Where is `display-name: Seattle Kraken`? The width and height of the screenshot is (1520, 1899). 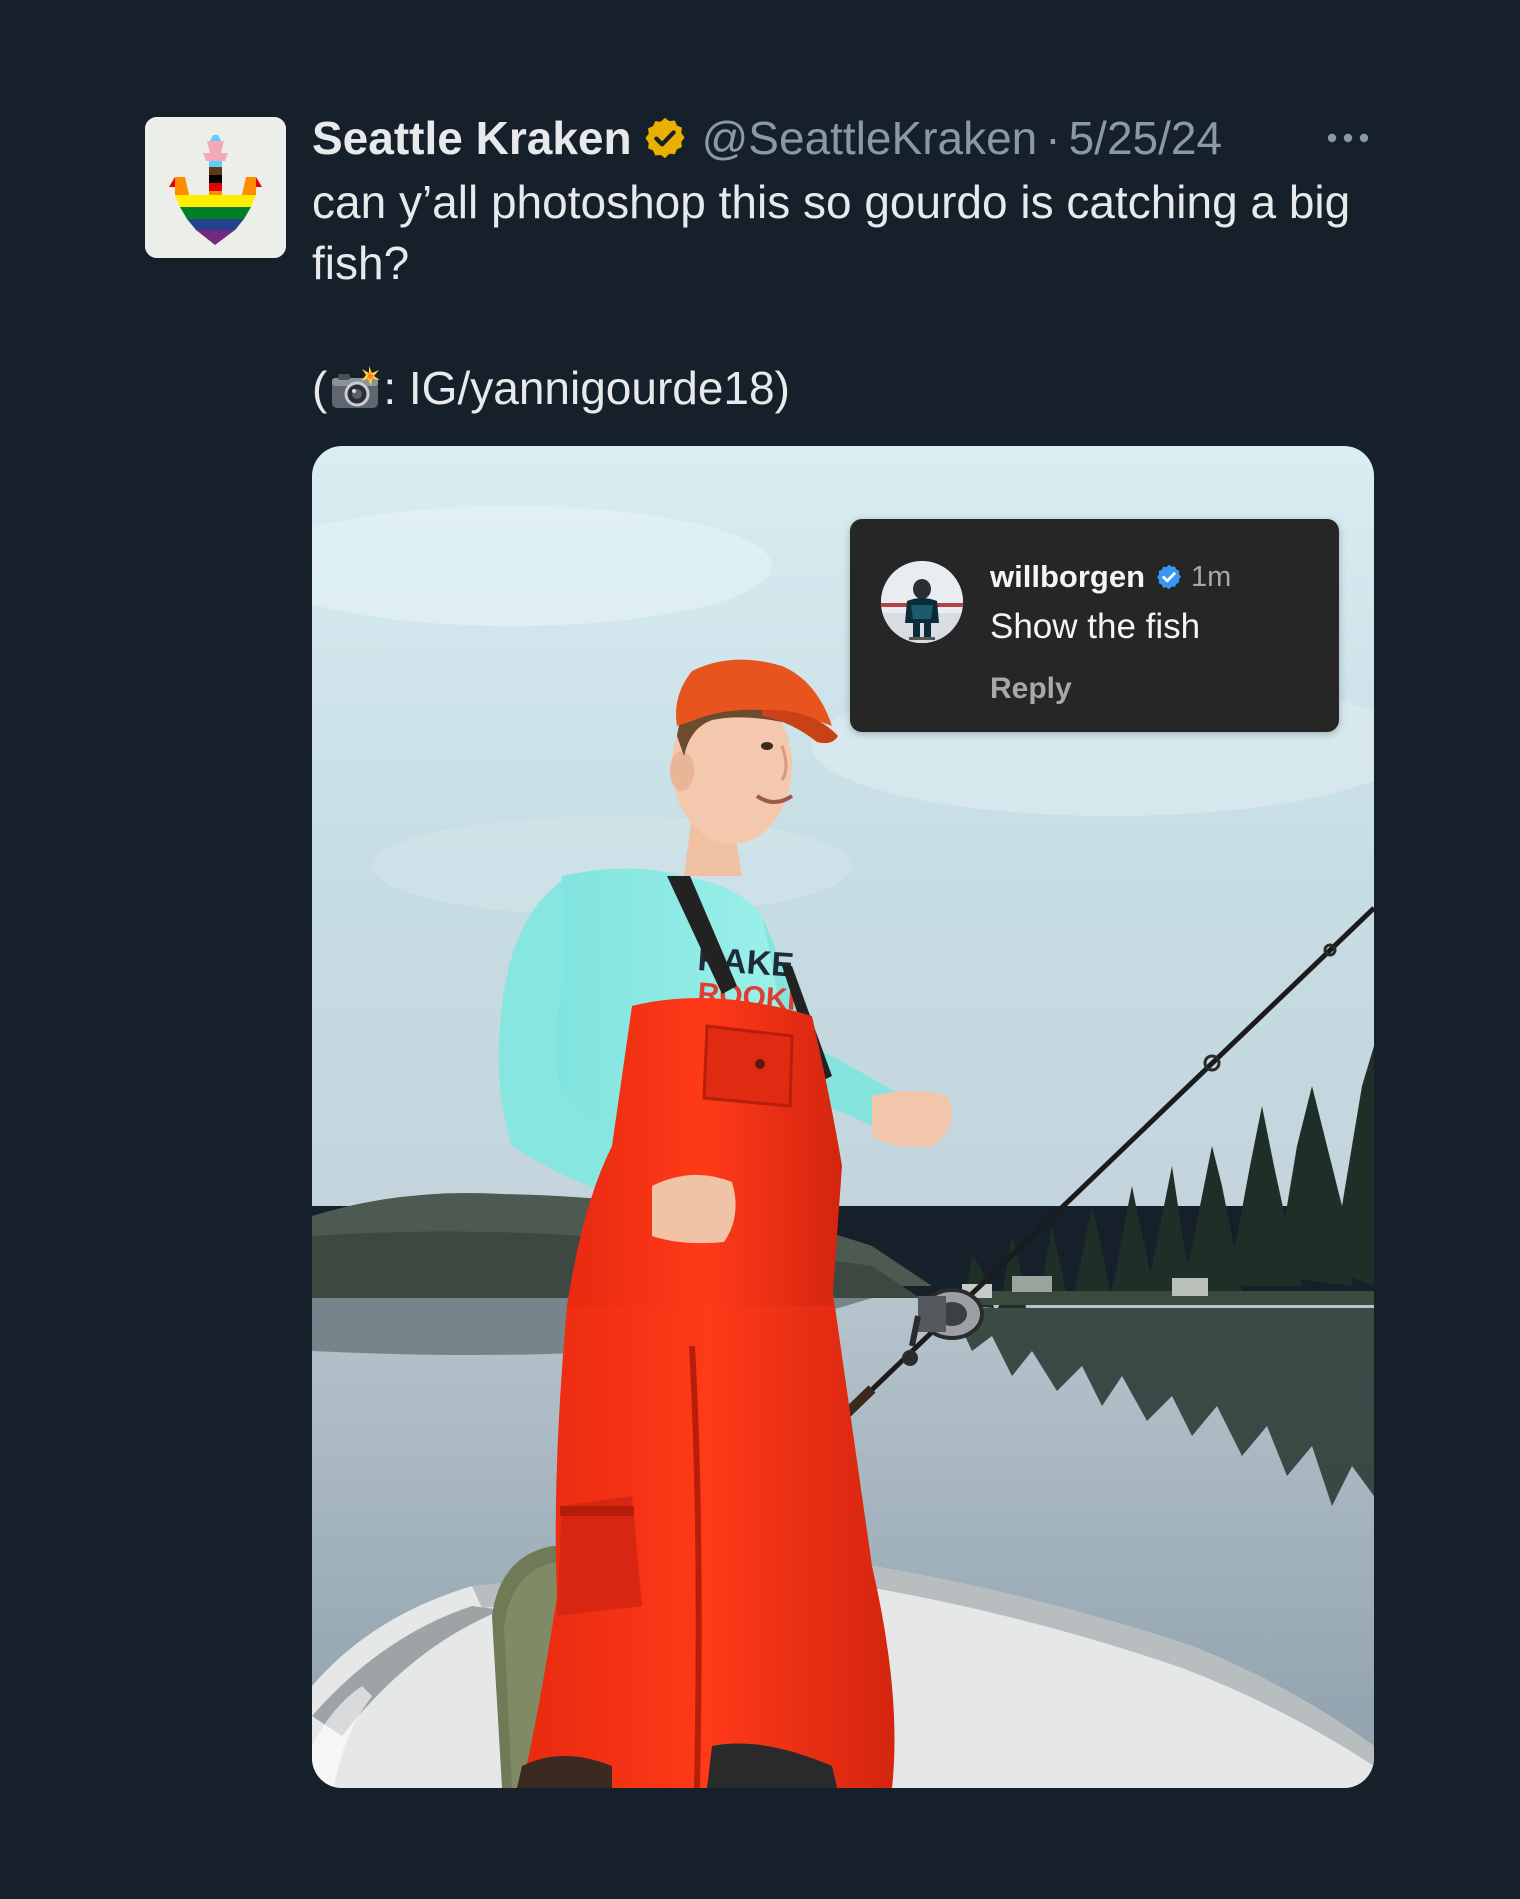
display-name: Seattle Kraken is located at coordinates (472, 138).